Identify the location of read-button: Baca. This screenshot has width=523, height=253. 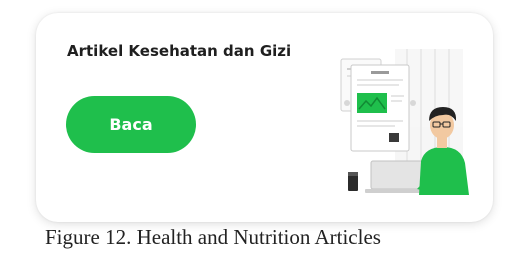
(131, 124).